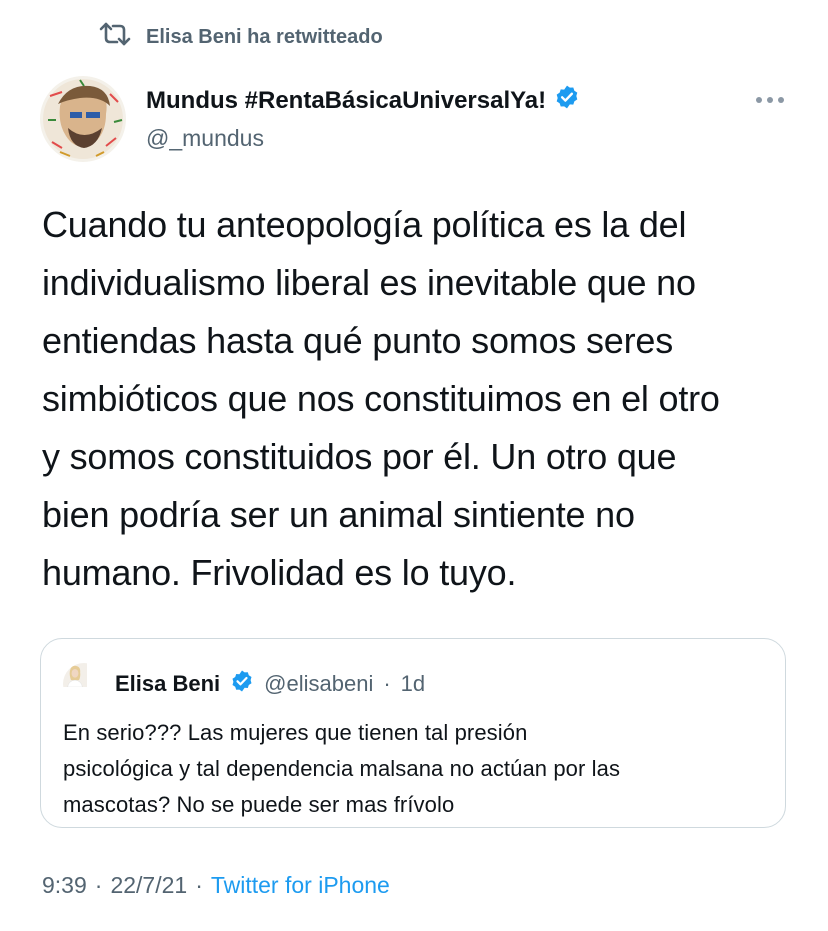 This screenshot has width=828, height=931. I want to click on author-handle: @_mundus, so click(363, 138).